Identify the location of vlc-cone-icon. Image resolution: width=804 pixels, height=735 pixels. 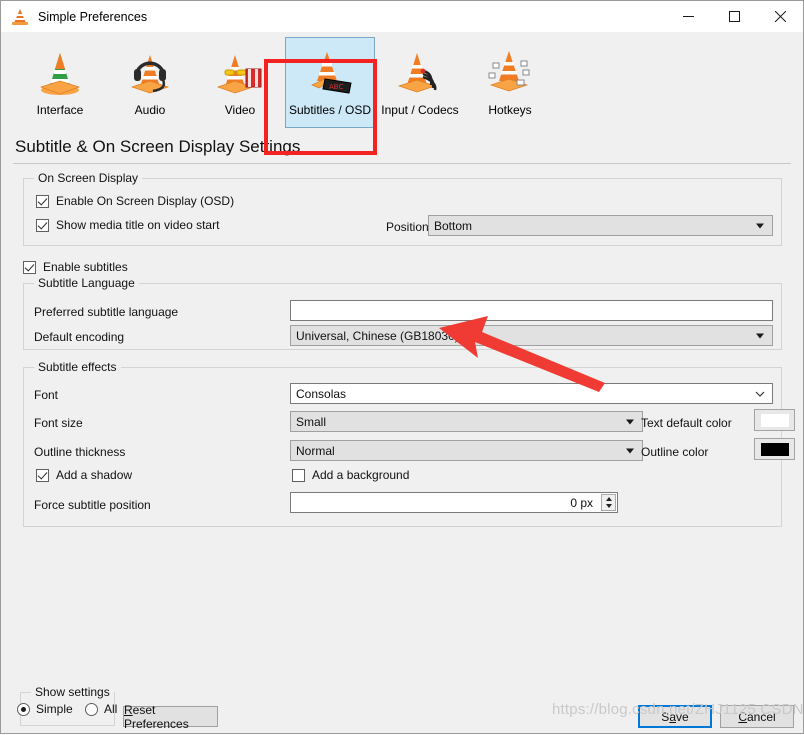
(20, 17).